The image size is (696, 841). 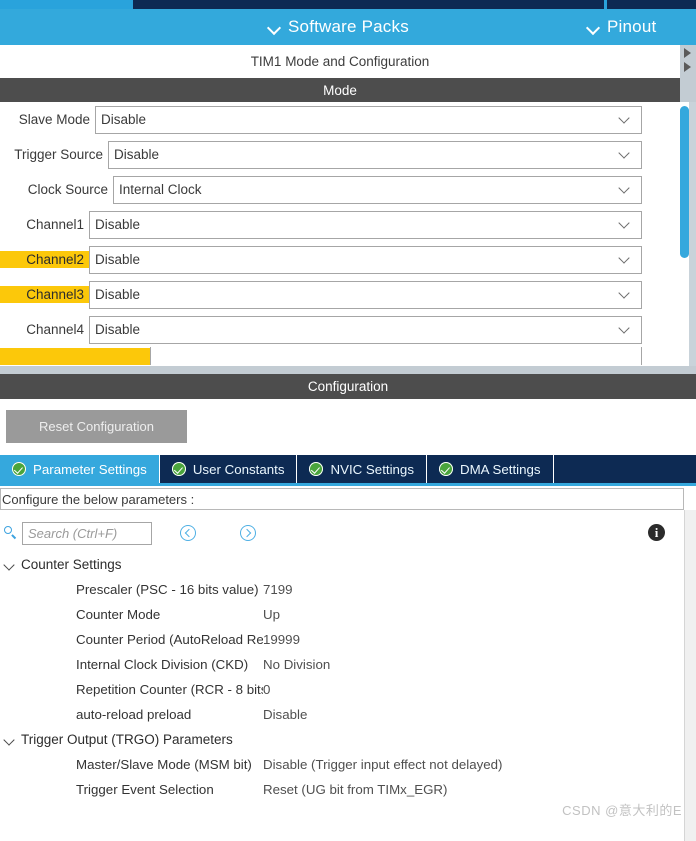 I want to click on mode-row-label: Trigger Source, so click(x=58, y=154).